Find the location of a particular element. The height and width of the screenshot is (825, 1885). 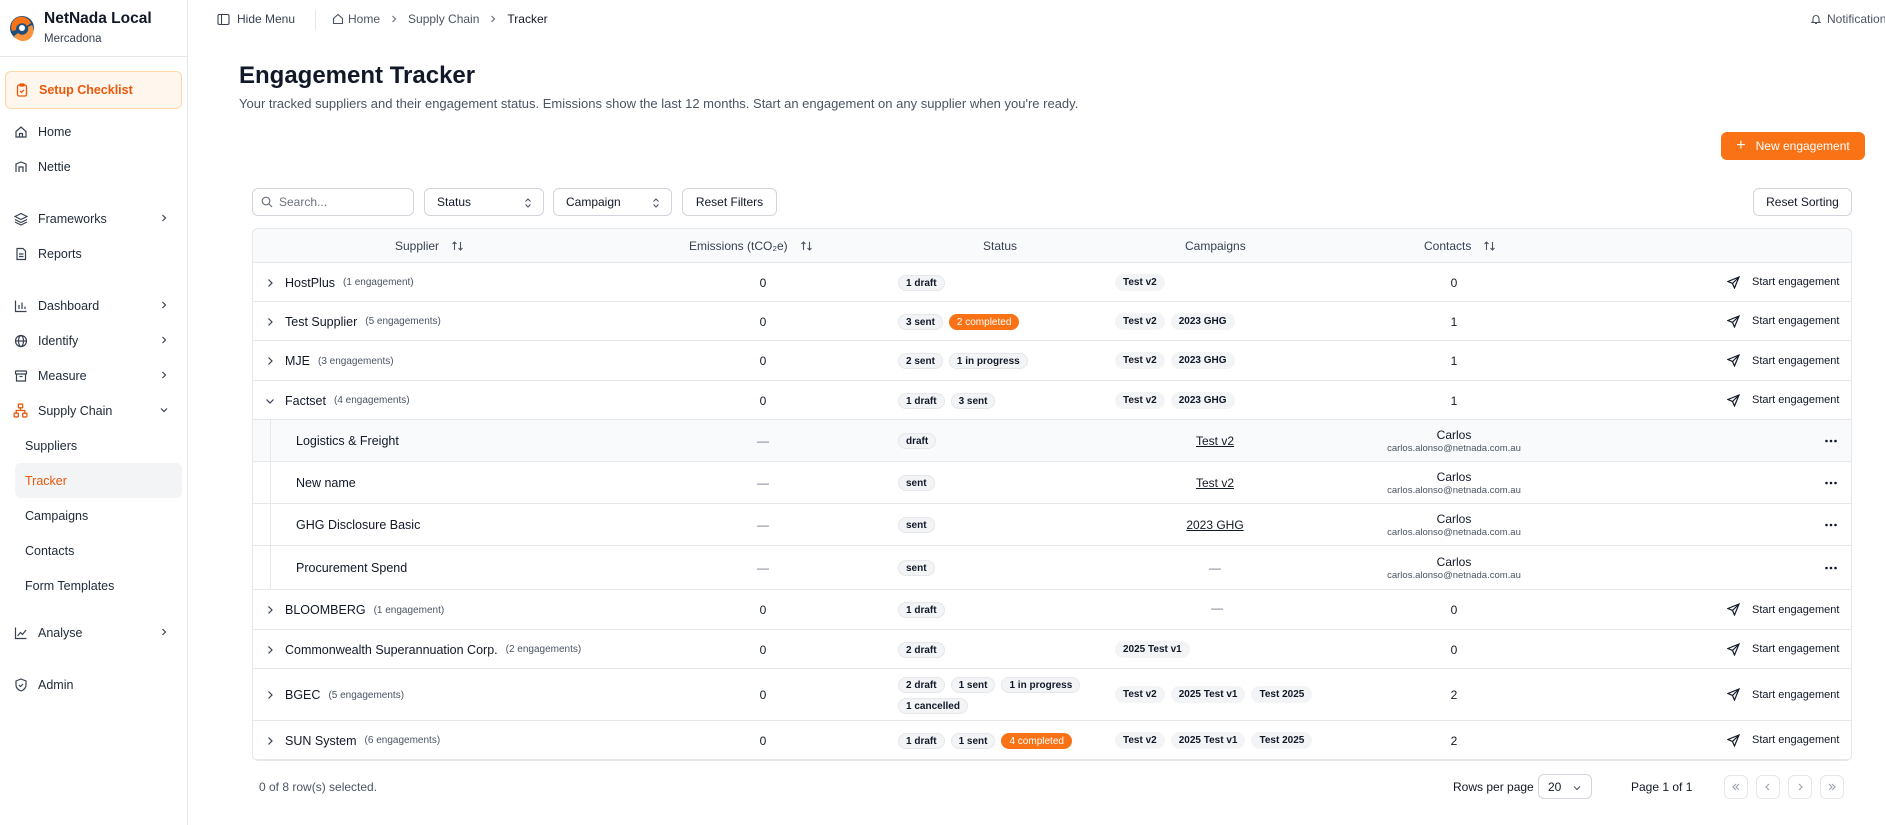

column-emissions: Emissions (tCO₂e) is located at coordinates (751, 246).